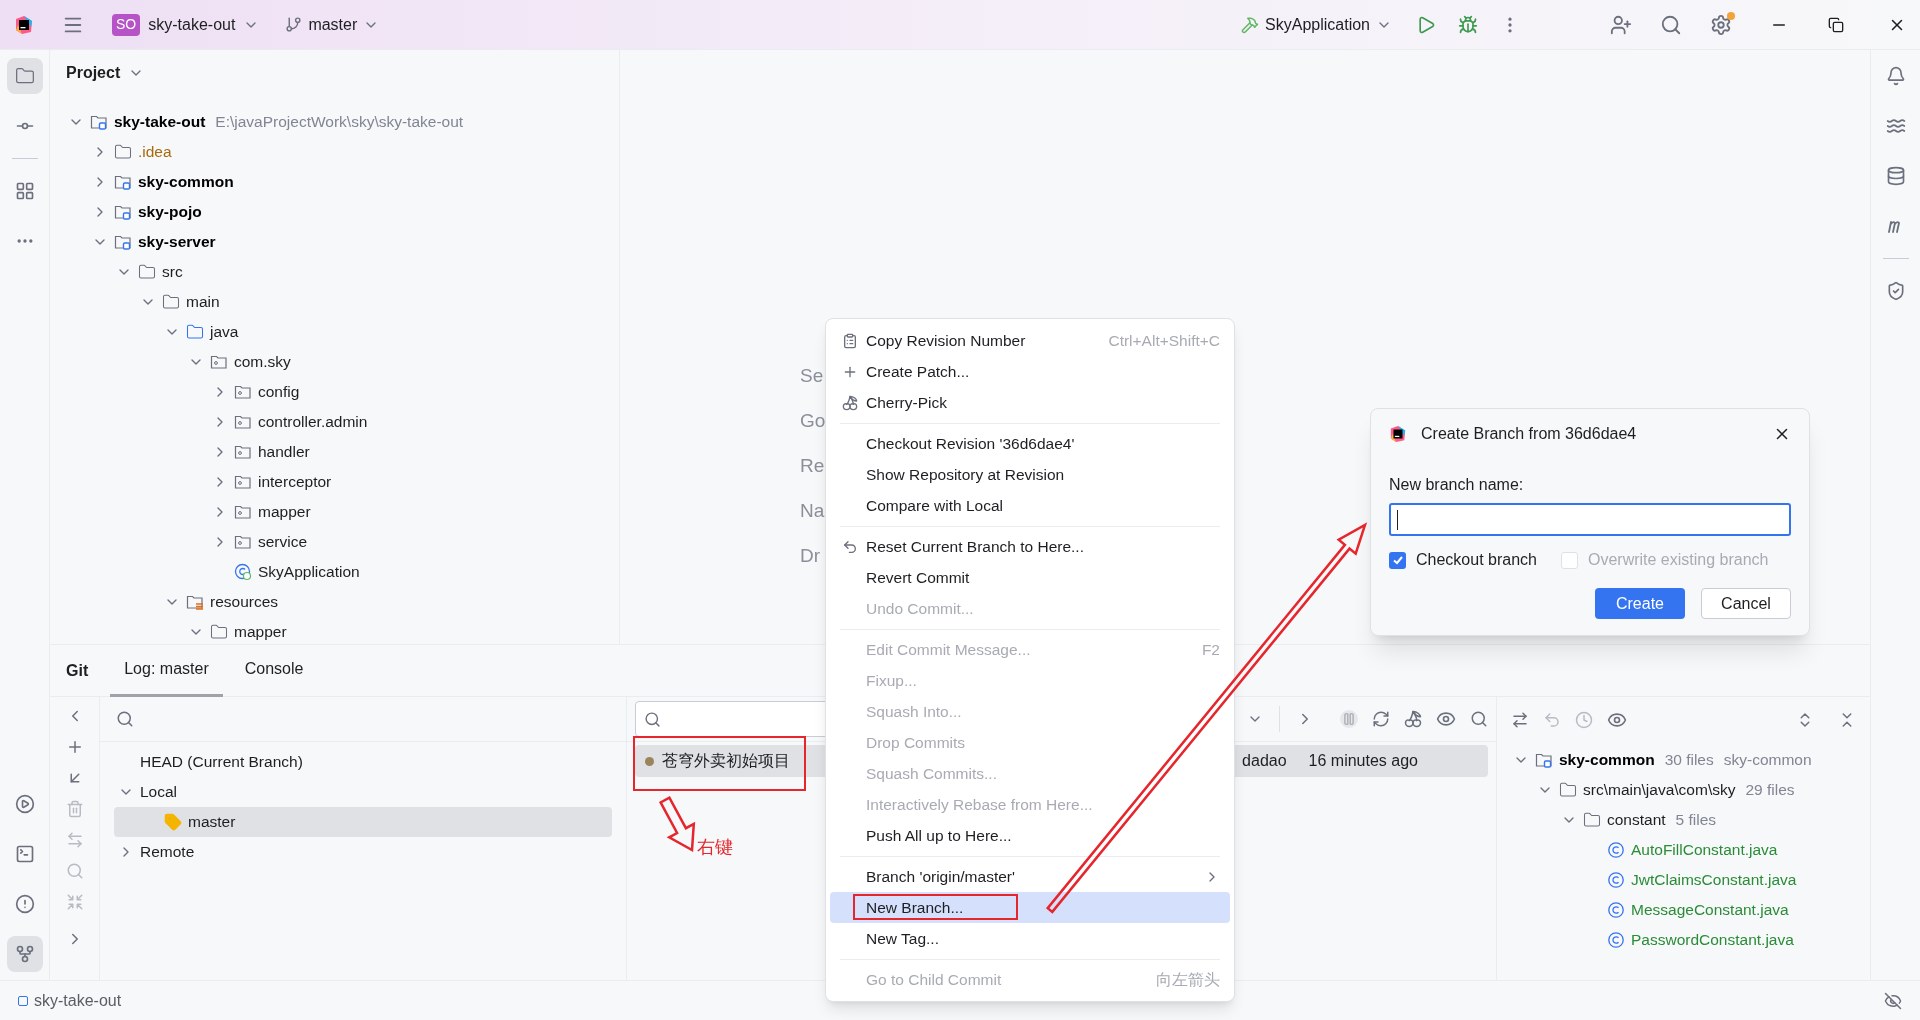 The image size is (1920, 1020). I want to click on checkbox-label: Checkout branch, so click(1476, 560).